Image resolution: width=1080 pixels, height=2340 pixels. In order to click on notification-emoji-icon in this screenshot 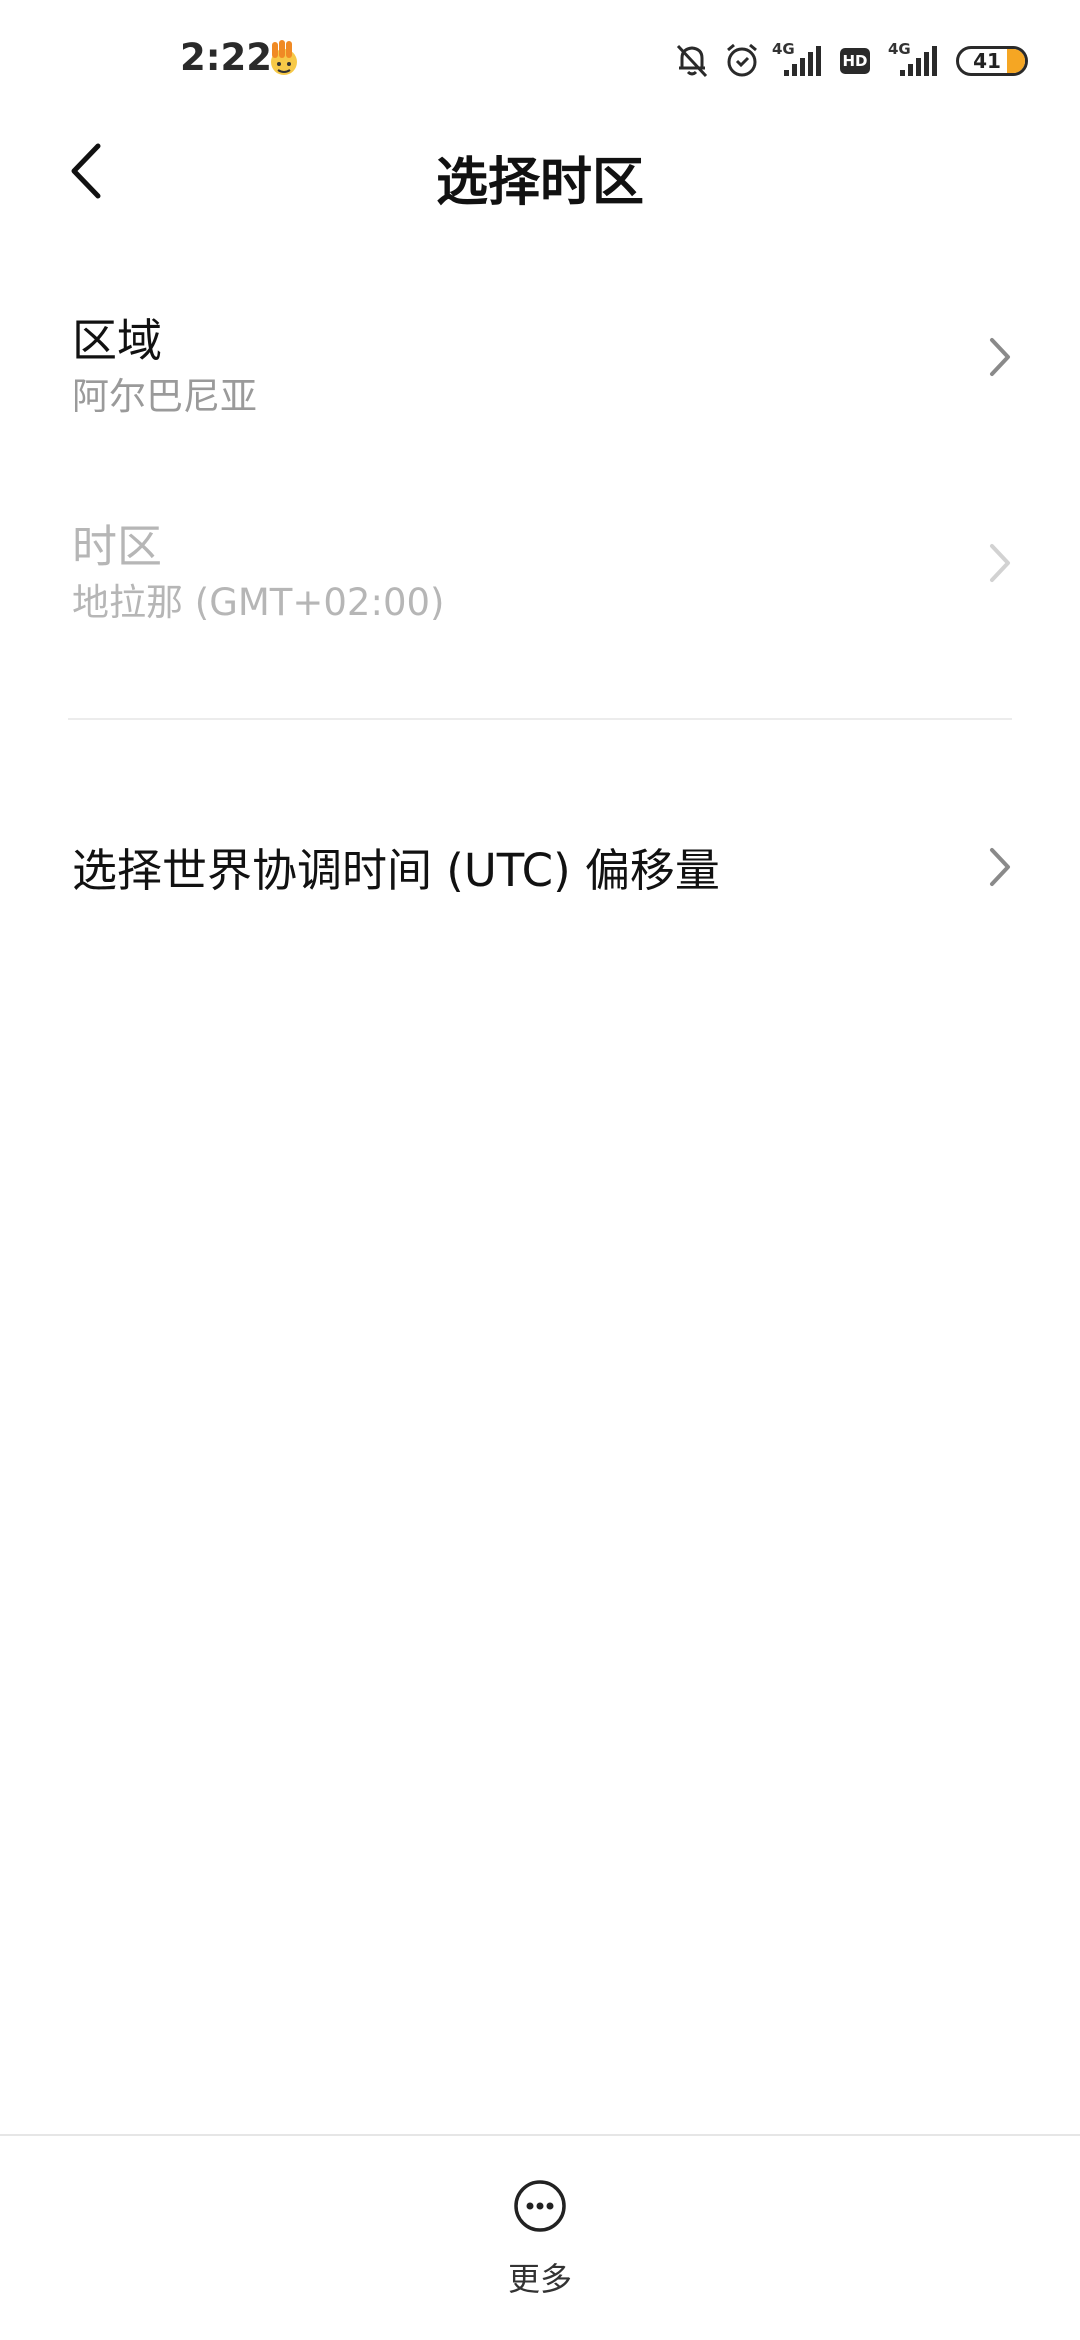, I will do `click(284, 57)`.